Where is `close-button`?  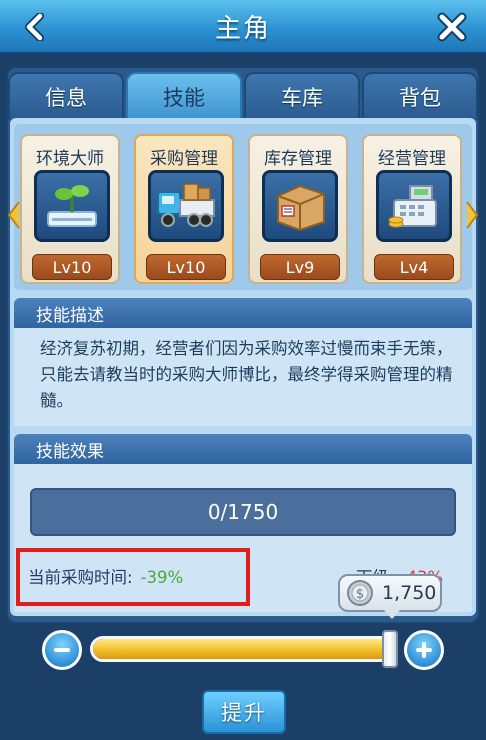
close-button is located at coordinates (452, 27).